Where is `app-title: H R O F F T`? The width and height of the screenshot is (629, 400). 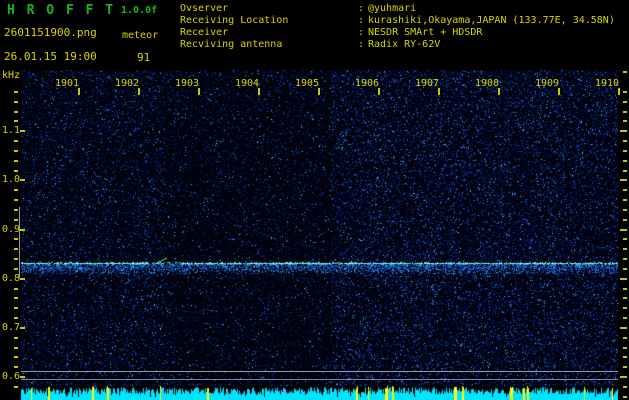 app-title: H R O F F T is located at coordinates (61, 10).